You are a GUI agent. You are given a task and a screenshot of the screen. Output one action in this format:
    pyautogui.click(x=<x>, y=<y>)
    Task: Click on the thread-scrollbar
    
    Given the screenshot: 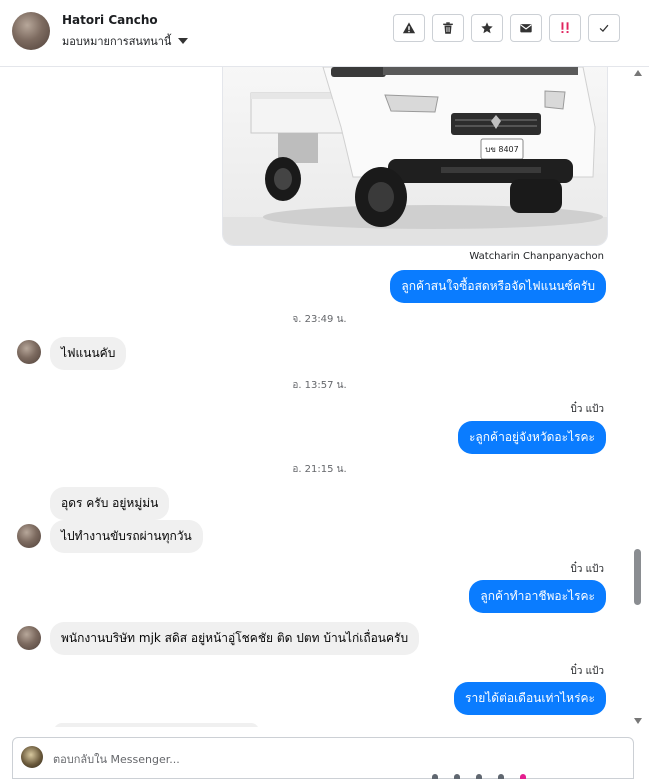 What is the action you would take?
    pyautogui.click(x=638, y=397)
    